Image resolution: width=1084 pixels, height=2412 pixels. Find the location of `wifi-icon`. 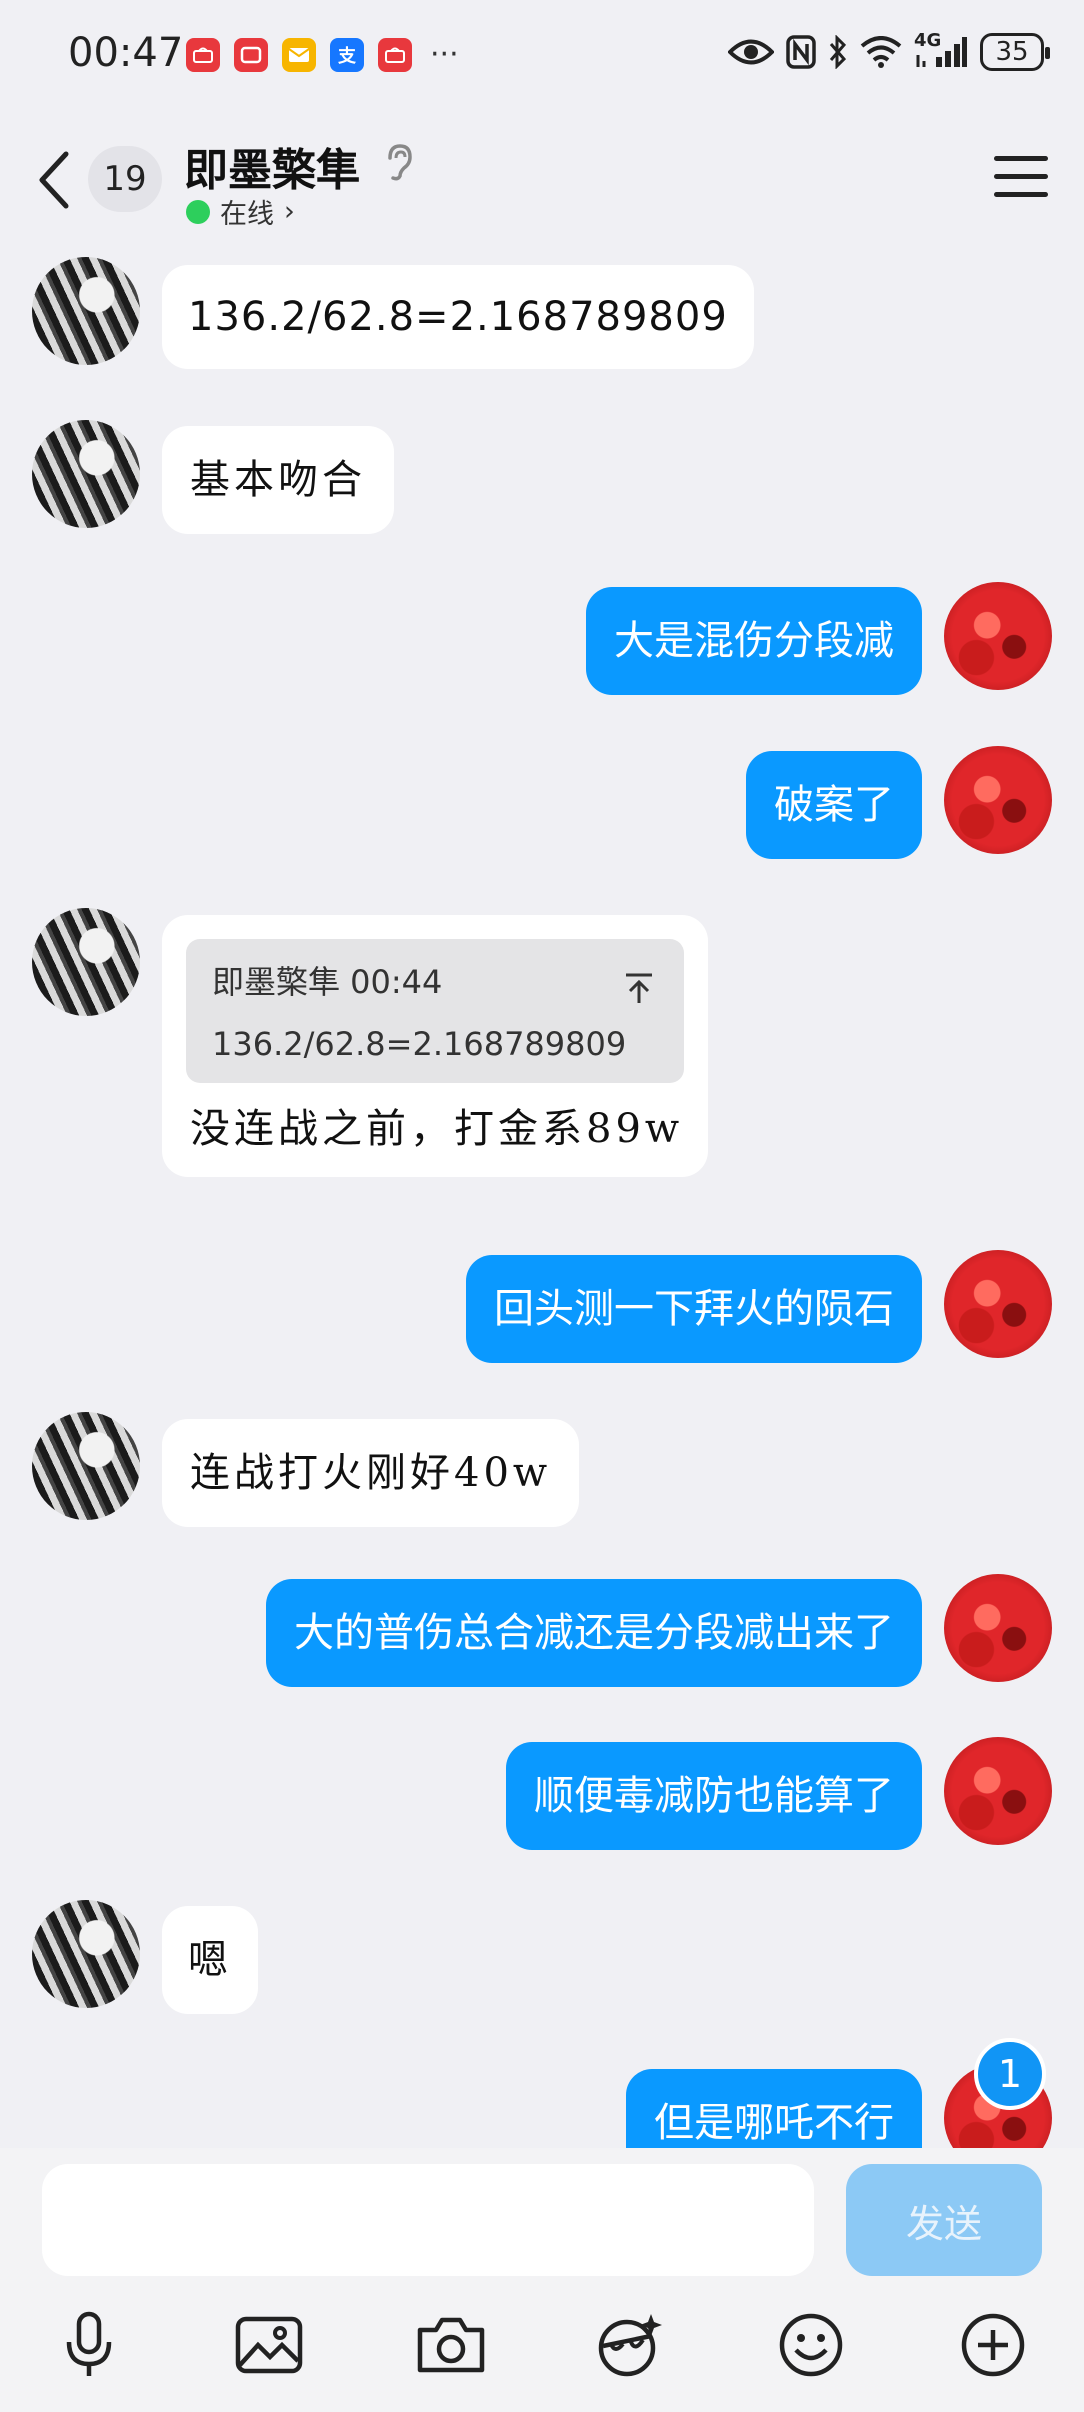

wifi-icon is located at coordinates (881, 52).